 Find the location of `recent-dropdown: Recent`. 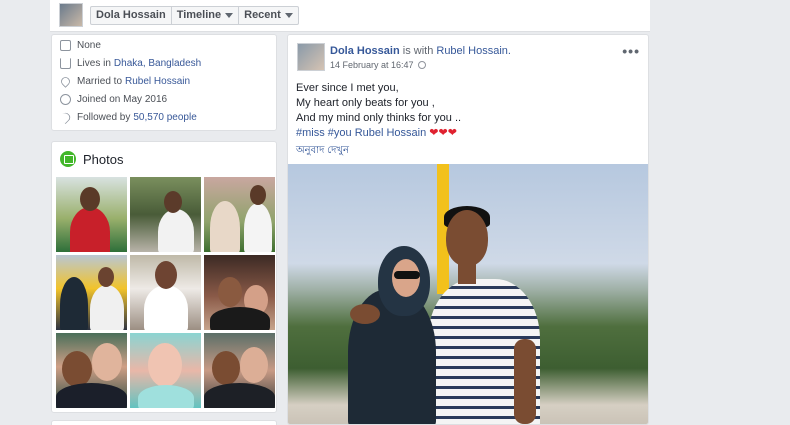

recent-dropdown: Recent is located at coordinates (268, 15).